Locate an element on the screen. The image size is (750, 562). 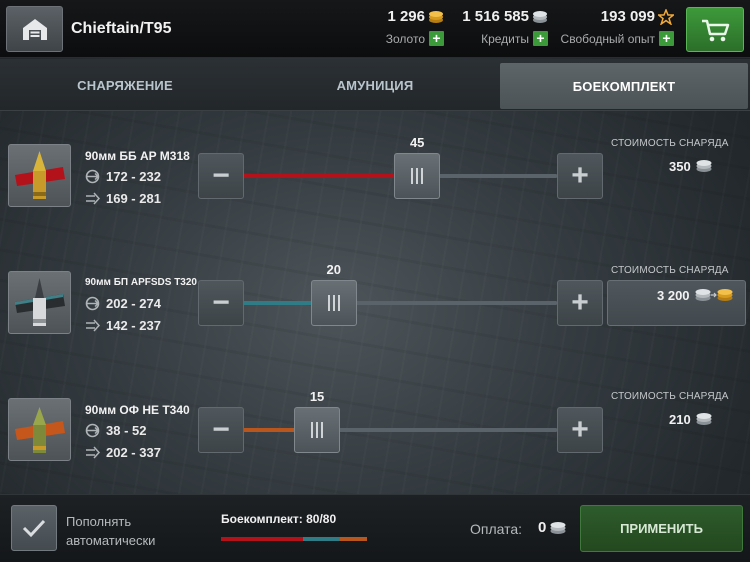
tab-consumables: АМУНИЦИЯ is located at coordinates (375, 85).